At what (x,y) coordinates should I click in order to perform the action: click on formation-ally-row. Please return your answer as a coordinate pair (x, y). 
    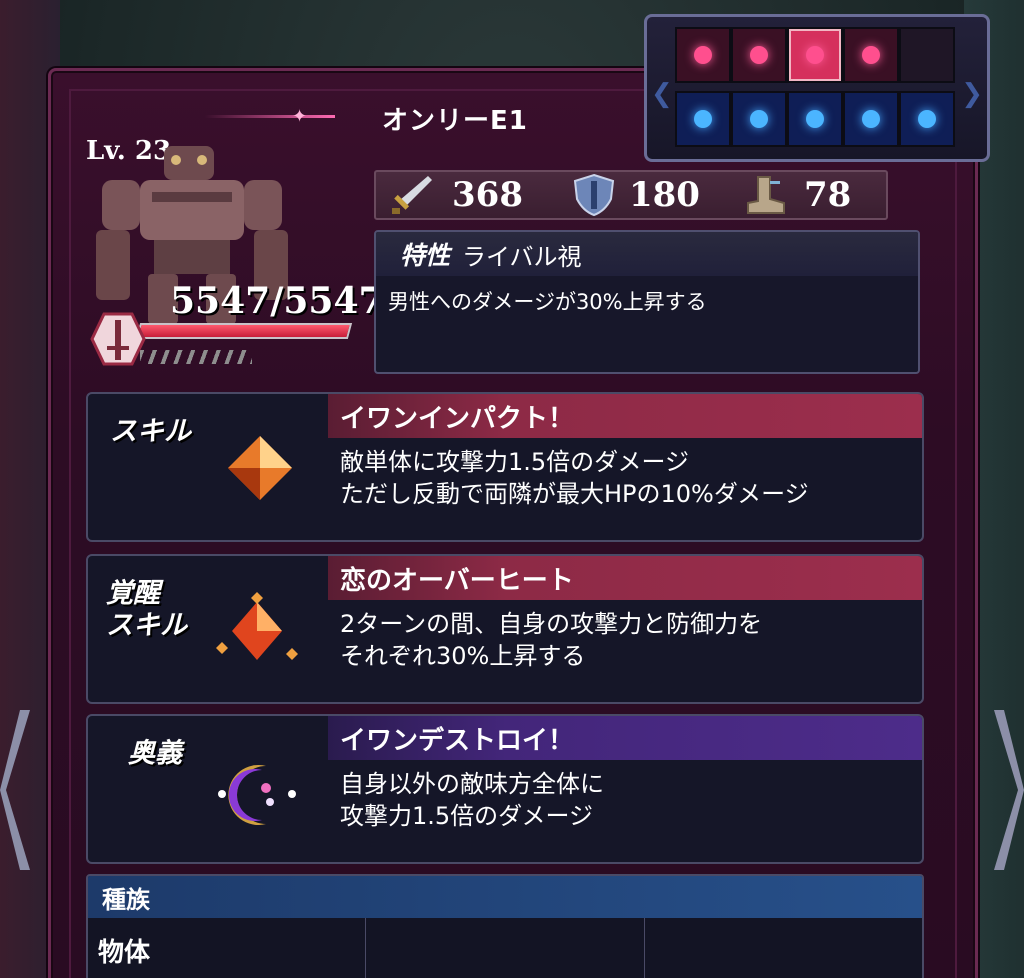
    Looking at the image, I should click on (815, 119).